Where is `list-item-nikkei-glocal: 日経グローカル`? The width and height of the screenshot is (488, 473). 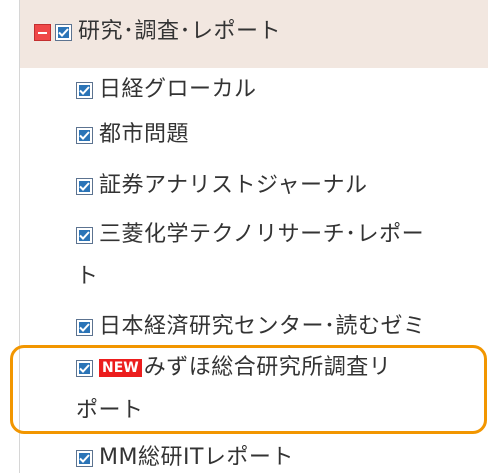
list-item-nikkei-glocal: 日経グローカル is located at coordinates (166, 90).